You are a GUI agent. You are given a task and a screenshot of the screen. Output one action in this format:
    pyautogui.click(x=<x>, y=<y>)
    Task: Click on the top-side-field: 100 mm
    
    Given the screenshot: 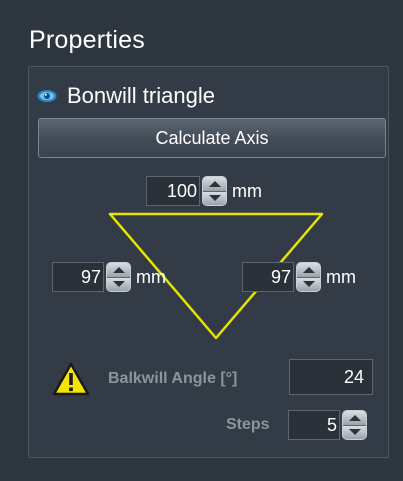 What is the action you would take?
    pyautogui.click(x=204, y=191)
    